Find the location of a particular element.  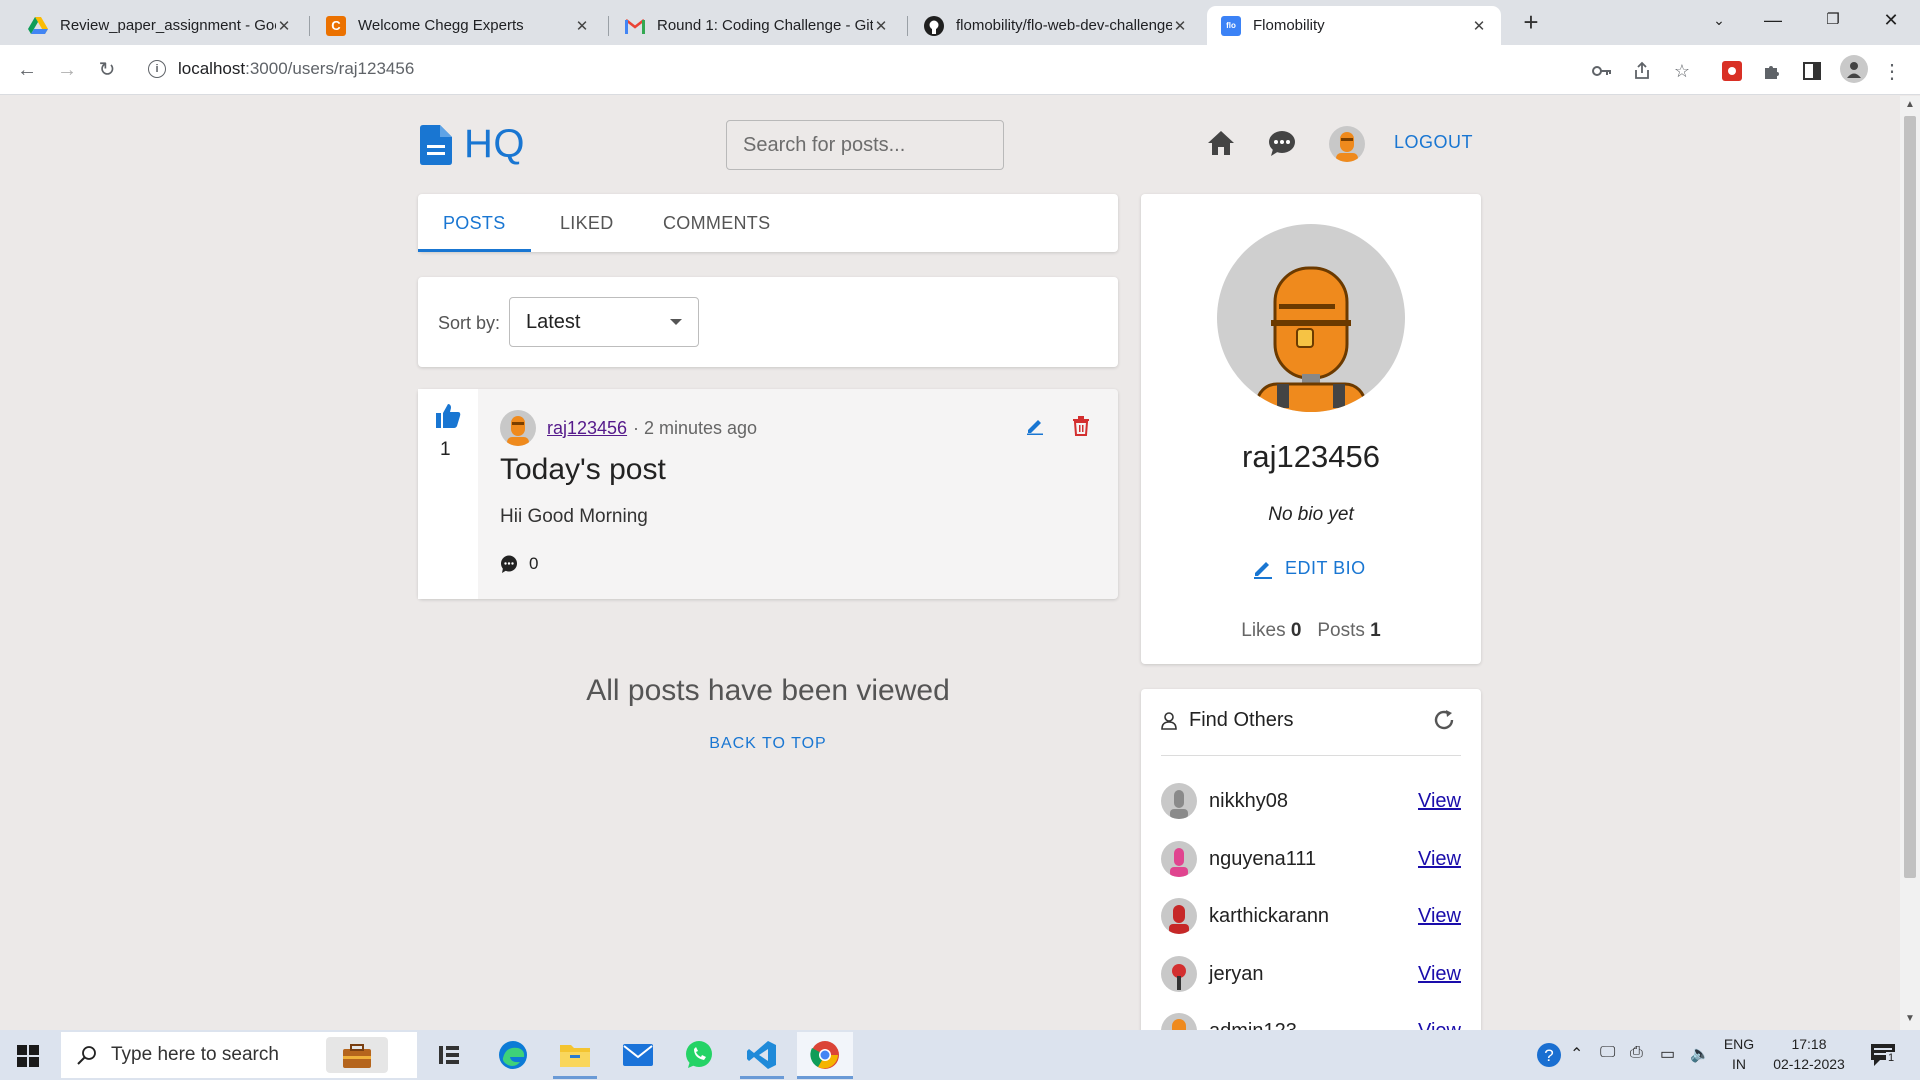

back-icon: ← is located at coordinates (27, 70).